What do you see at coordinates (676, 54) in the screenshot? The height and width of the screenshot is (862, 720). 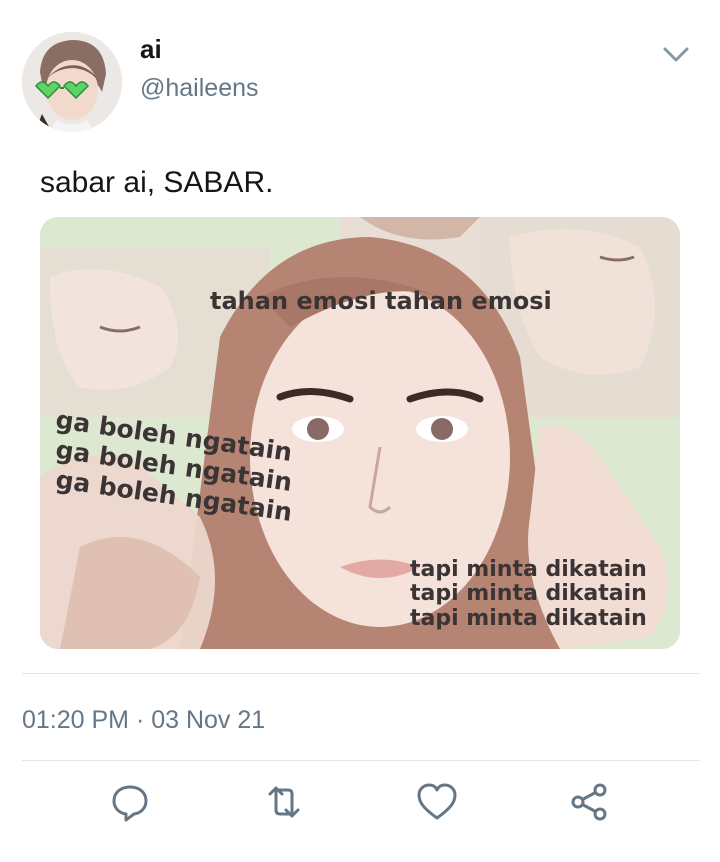 I see `chevron-down-icon` at bounding box center [676, 54].